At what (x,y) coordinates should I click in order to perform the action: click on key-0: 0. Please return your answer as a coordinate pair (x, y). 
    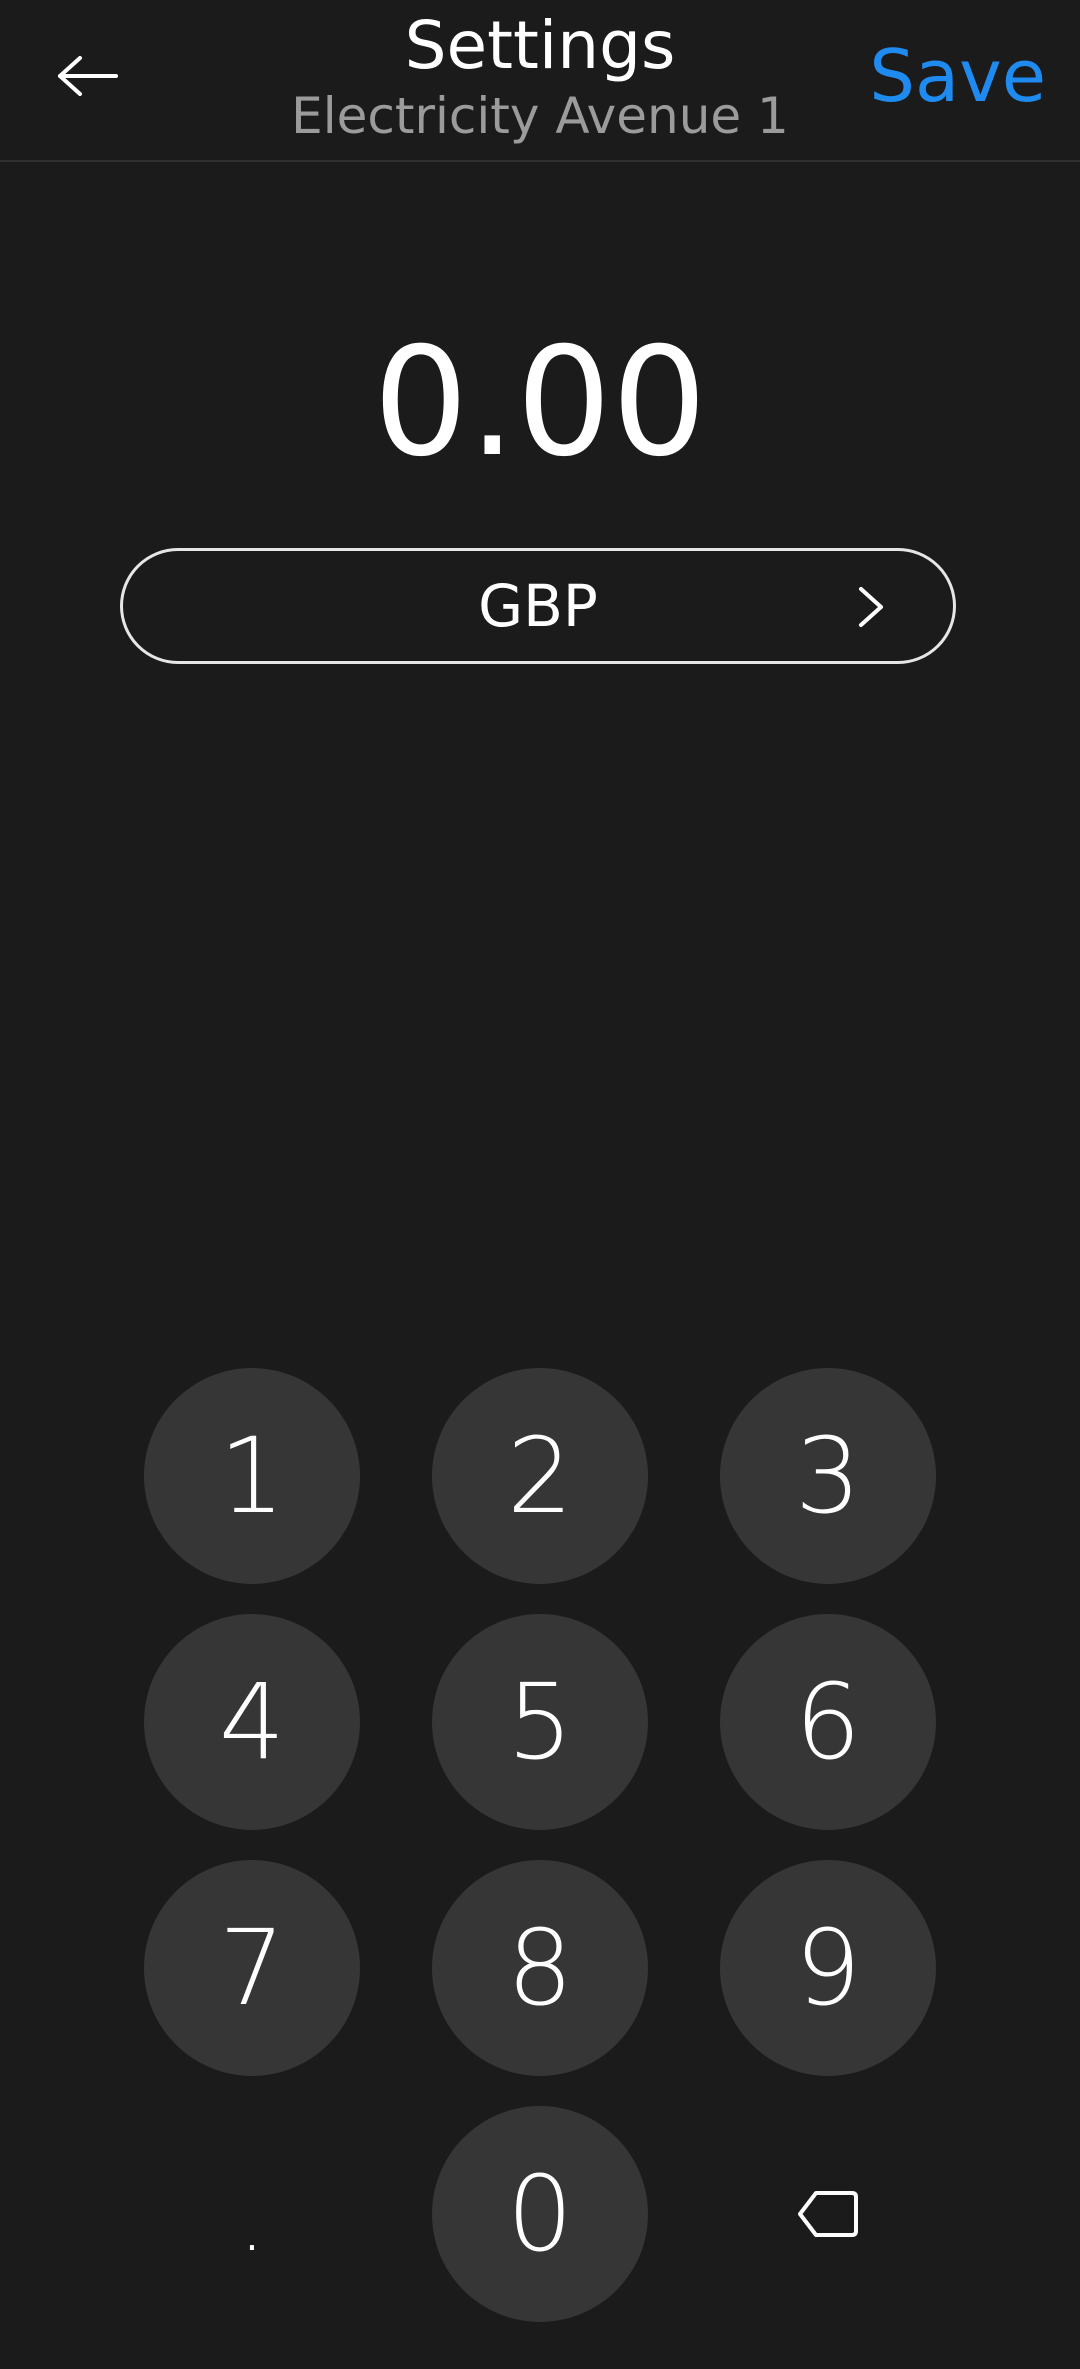
    Looking at the image, I should click on (540, 2214).